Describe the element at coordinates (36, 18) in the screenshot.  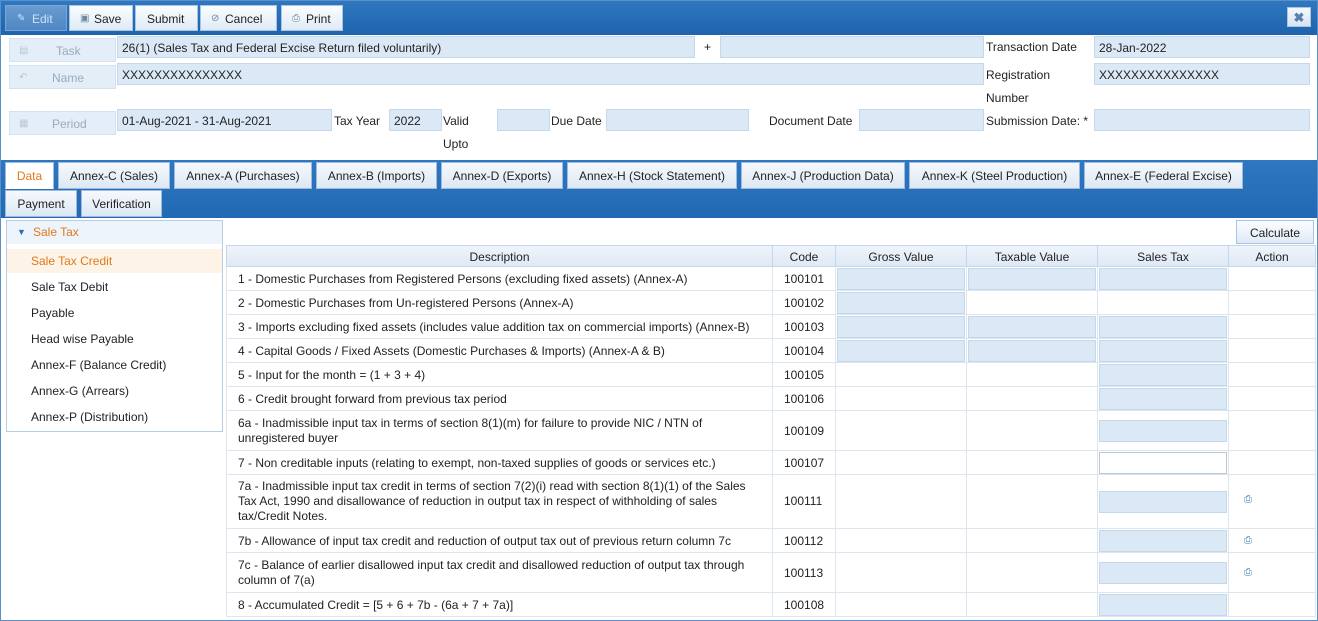
I see `edit-button: ✎ Edit` at that location.